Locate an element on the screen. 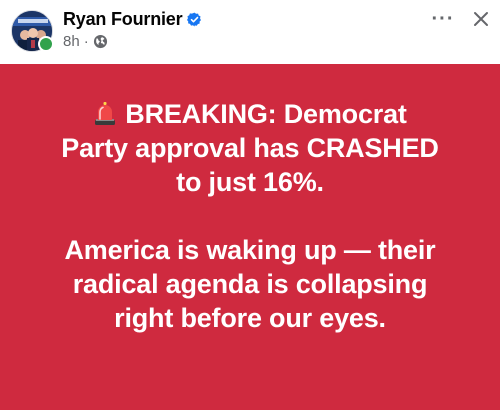  close-icon is located at coordinates (481, 19).